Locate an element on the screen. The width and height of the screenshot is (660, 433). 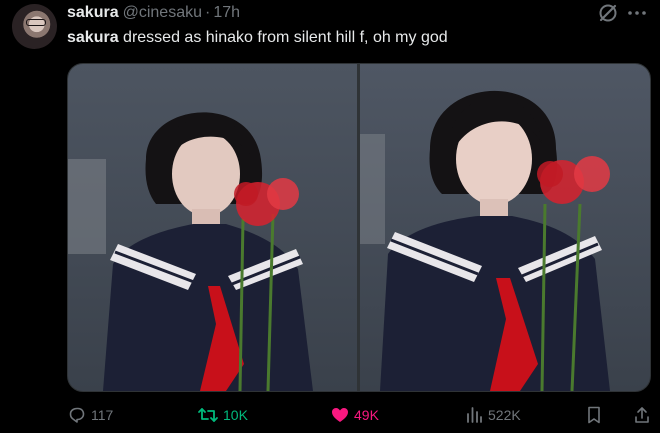
display-name: sakura is located at coordinates (93, 12).